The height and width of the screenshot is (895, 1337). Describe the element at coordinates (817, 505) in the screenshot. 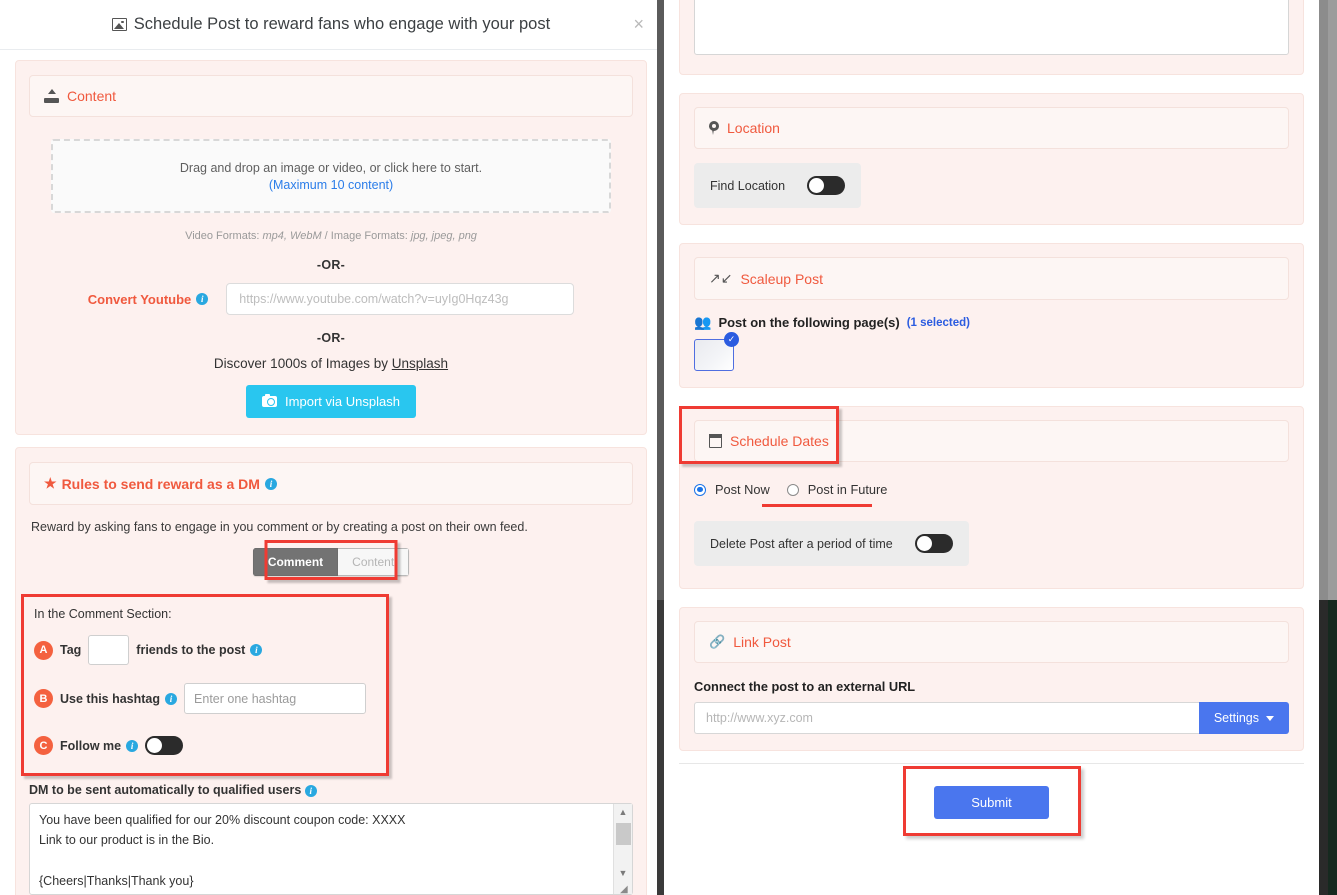

I see `radio-highlight-underline` at that location.